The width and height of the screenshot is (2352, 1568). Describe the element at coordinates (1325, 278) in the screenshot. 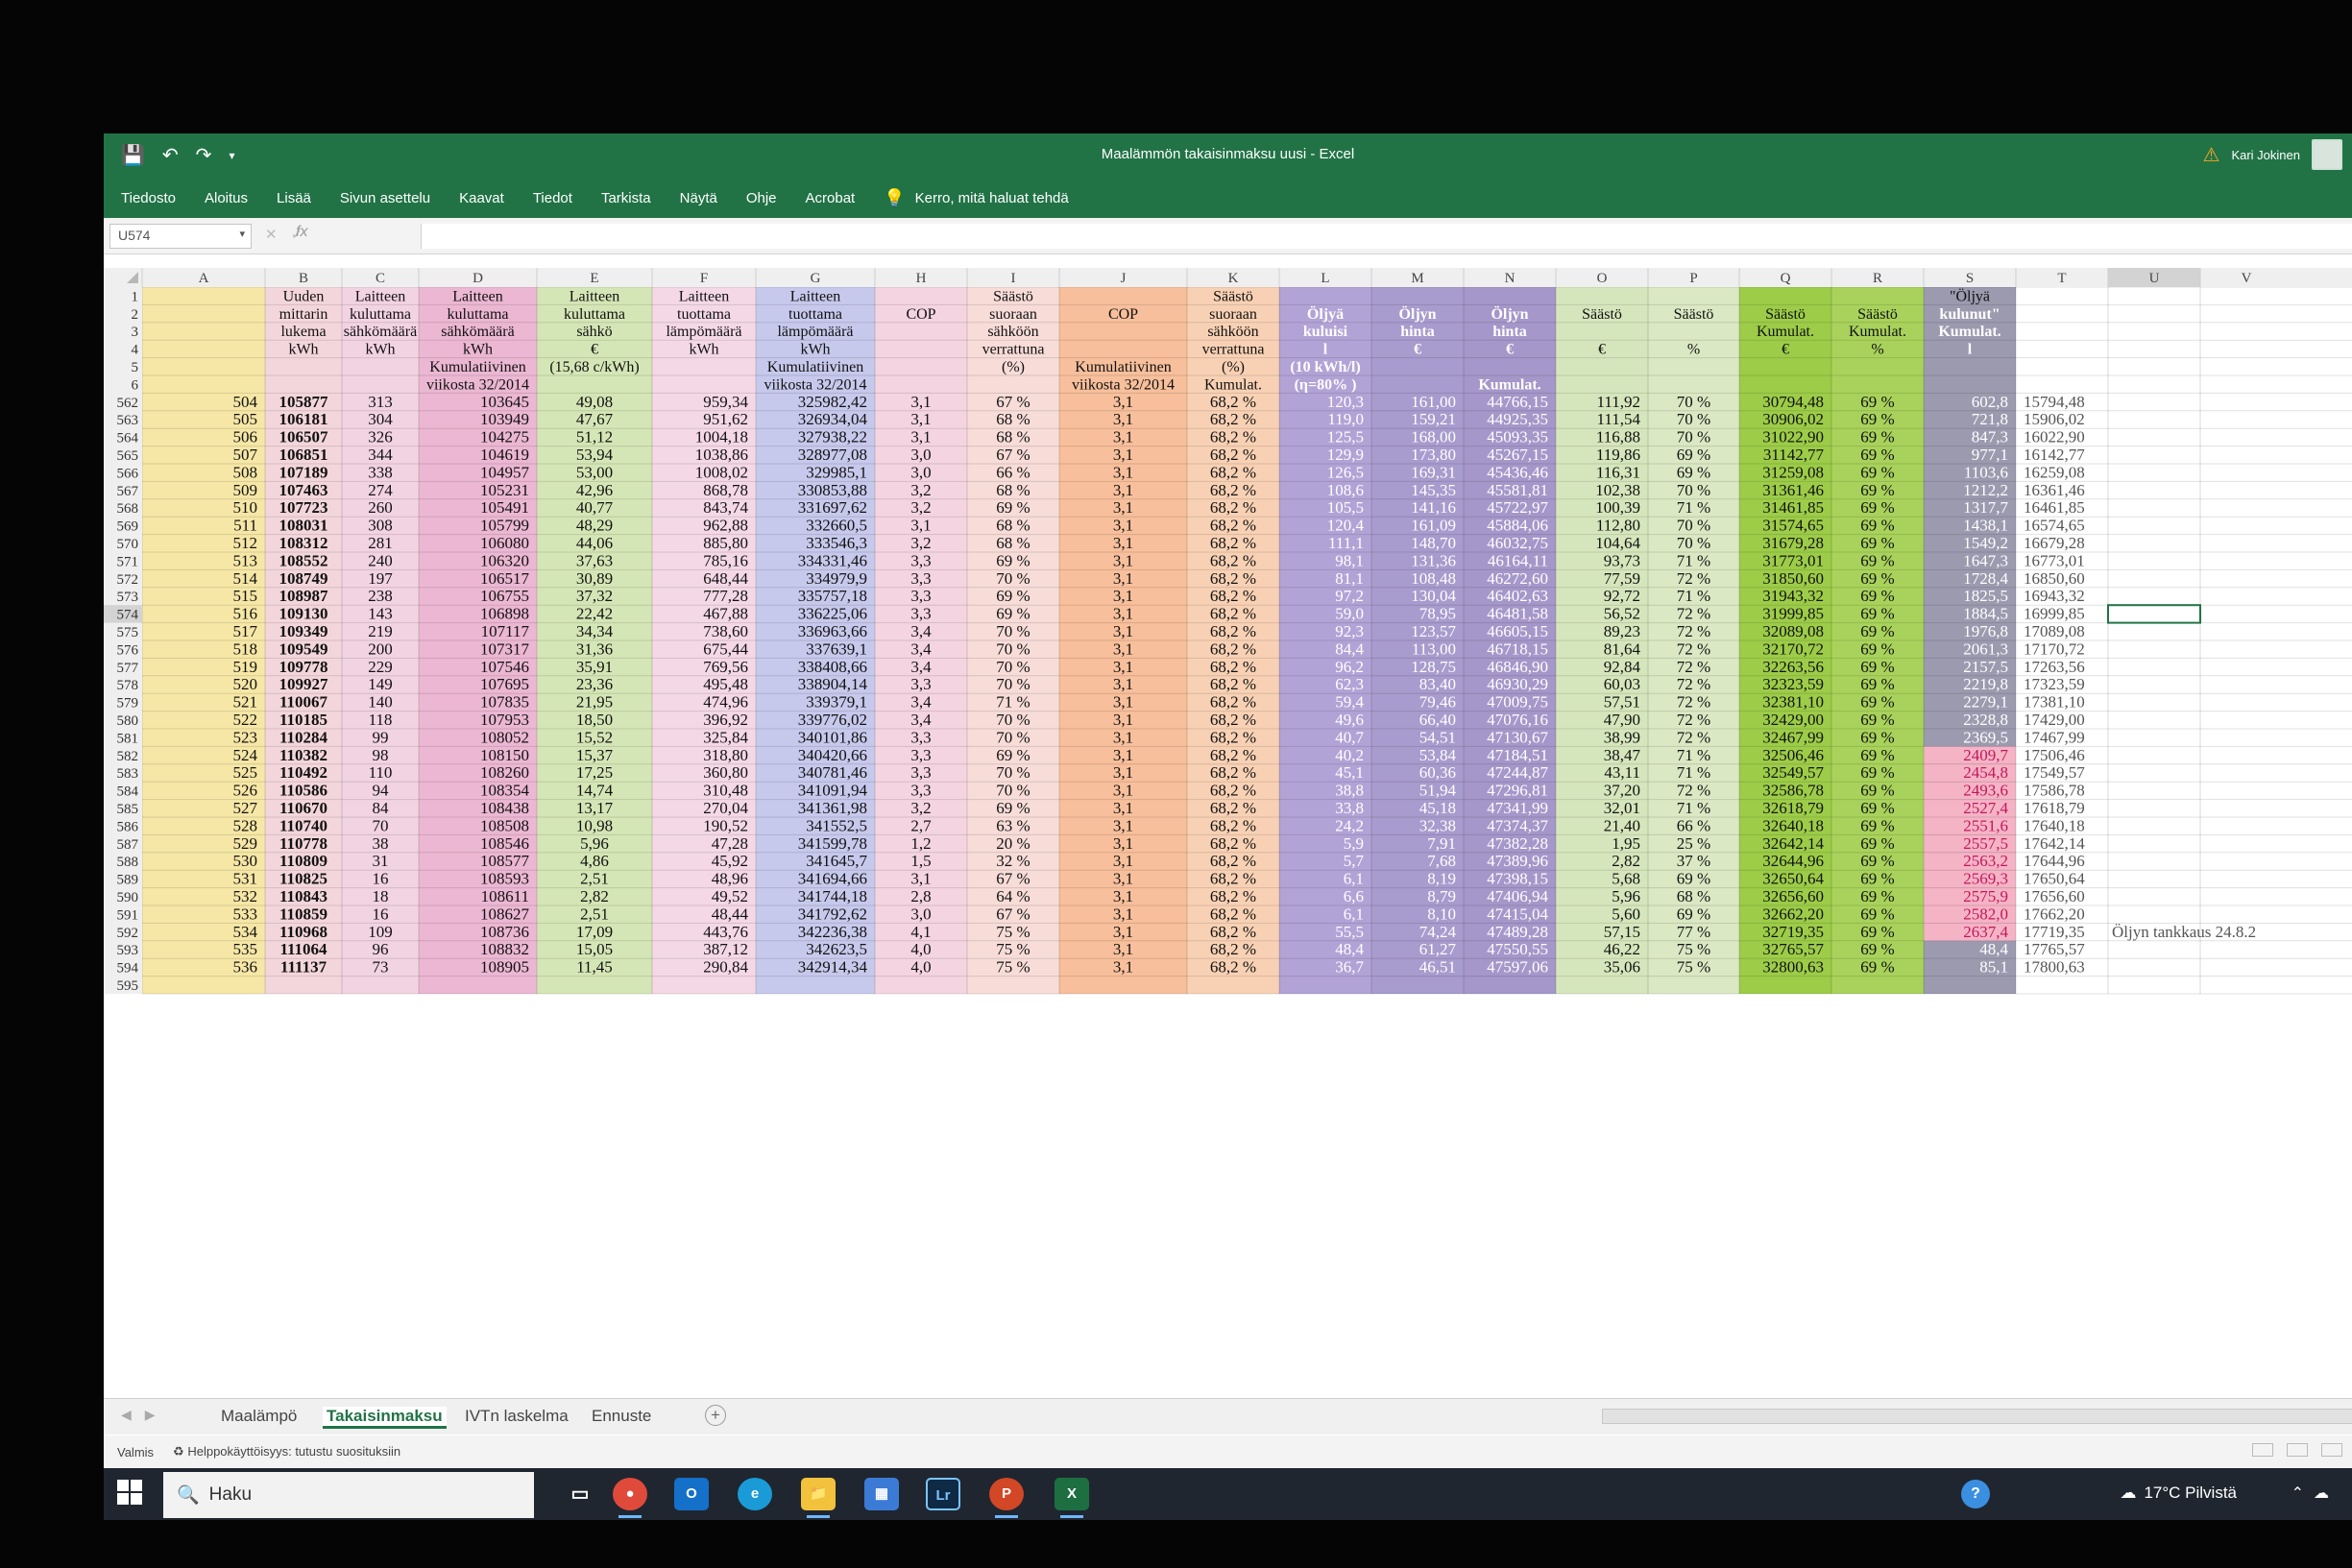

I see `column-header-l: L` at that location.